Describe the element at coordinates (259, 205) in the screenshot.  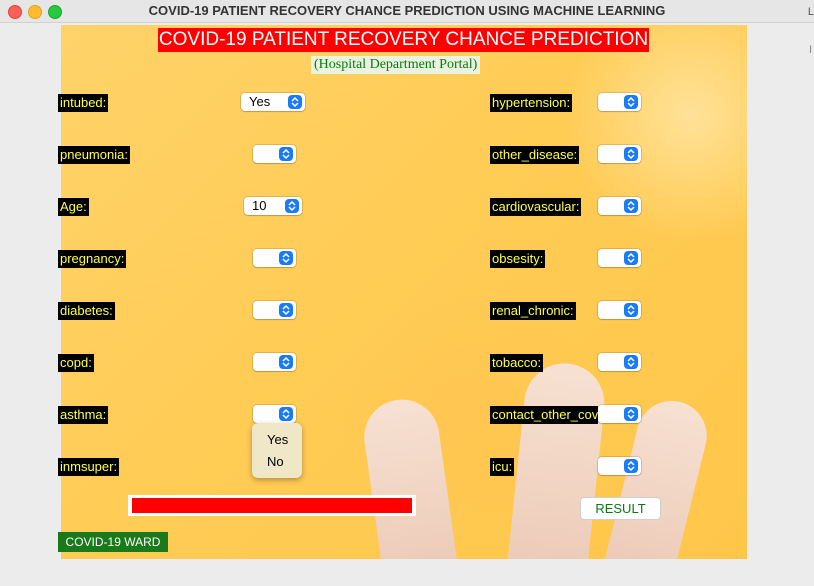
I see `select-age-value: 10` at that location.